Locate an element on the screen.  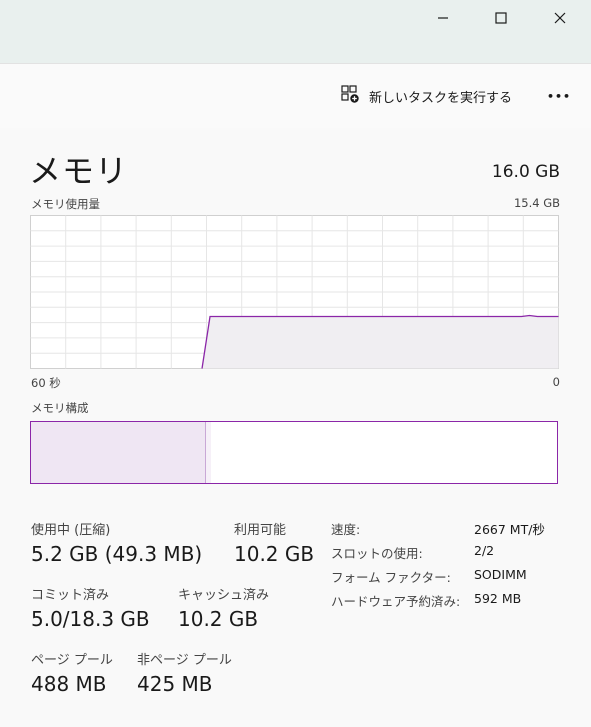
in-use-value: 5.2 GB (49.3 MB) is located at coordinates (117, 554).